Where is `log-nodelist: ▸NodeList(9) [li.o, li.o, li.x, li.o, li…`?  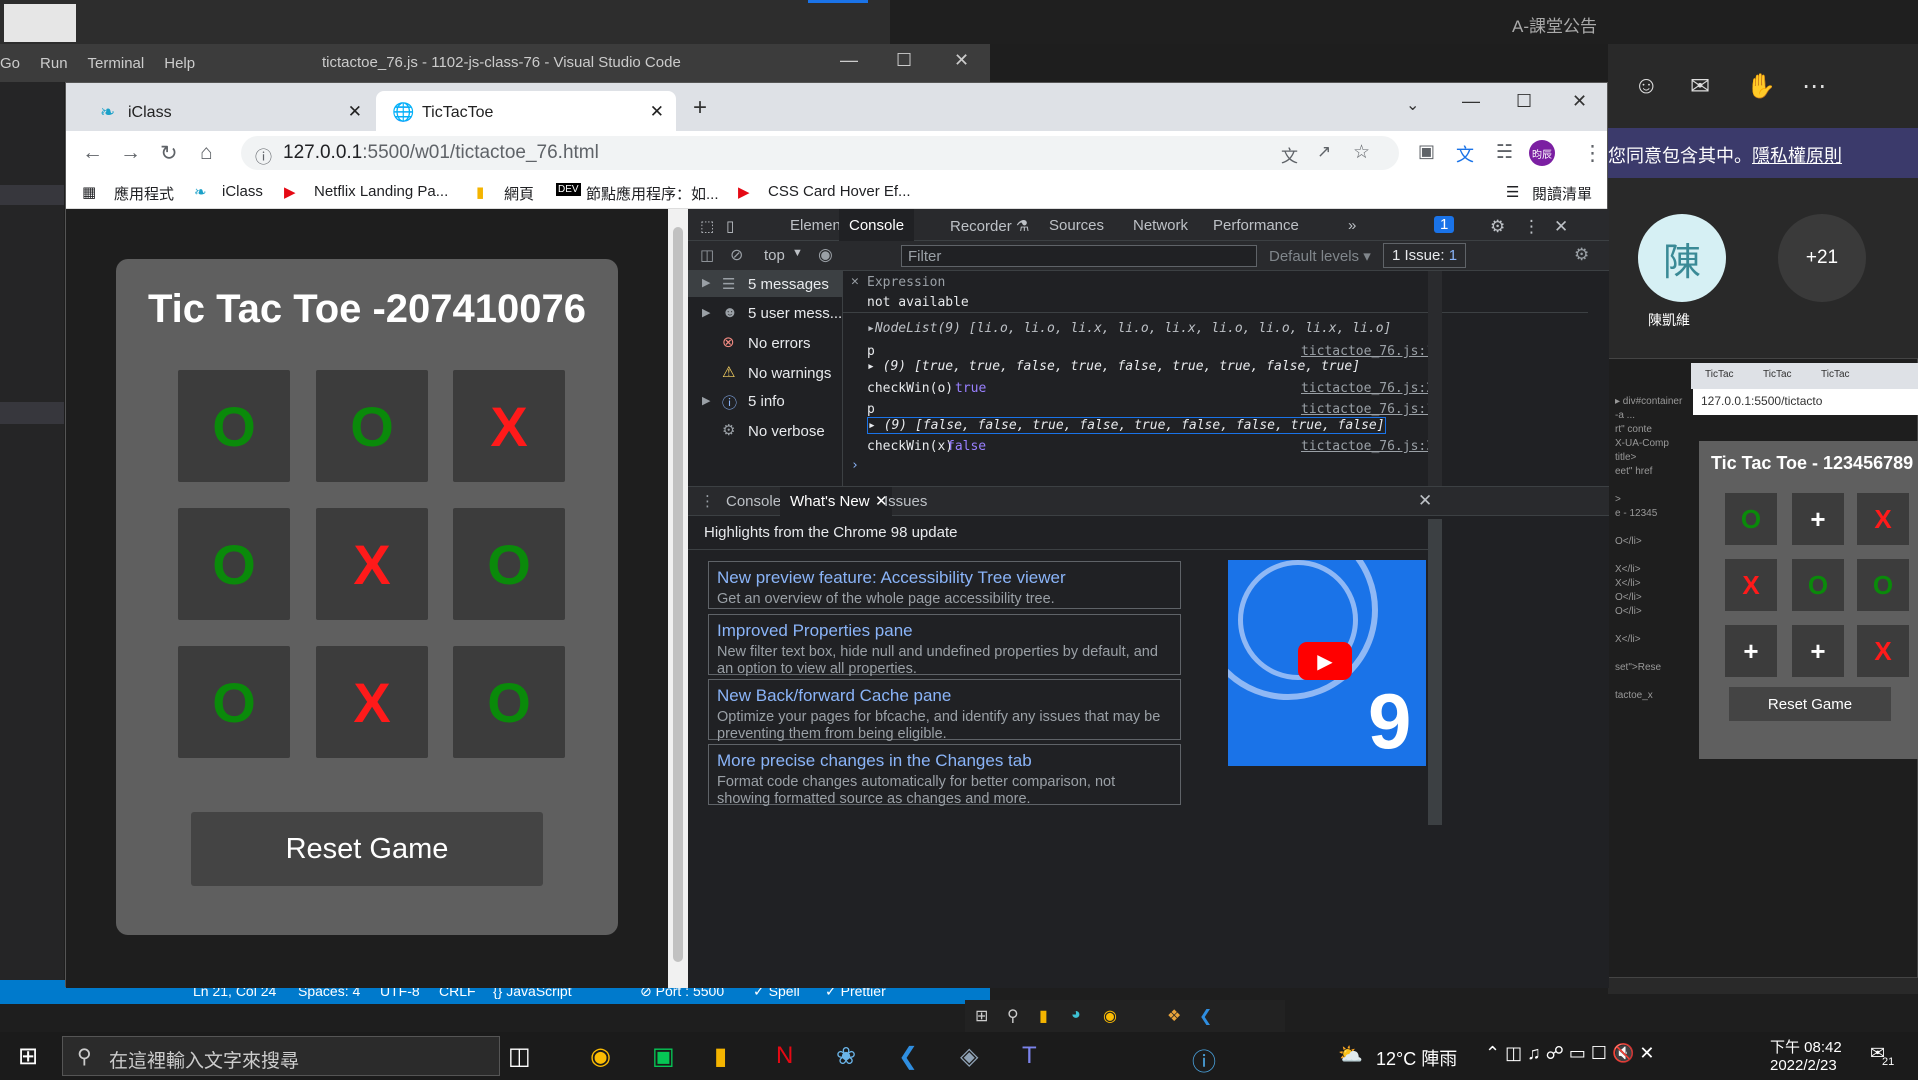
log-nodelist: ▸NodeList(9) [li.o, li.o, li.x, li.o, li… is located at coordinates (1129, 328).